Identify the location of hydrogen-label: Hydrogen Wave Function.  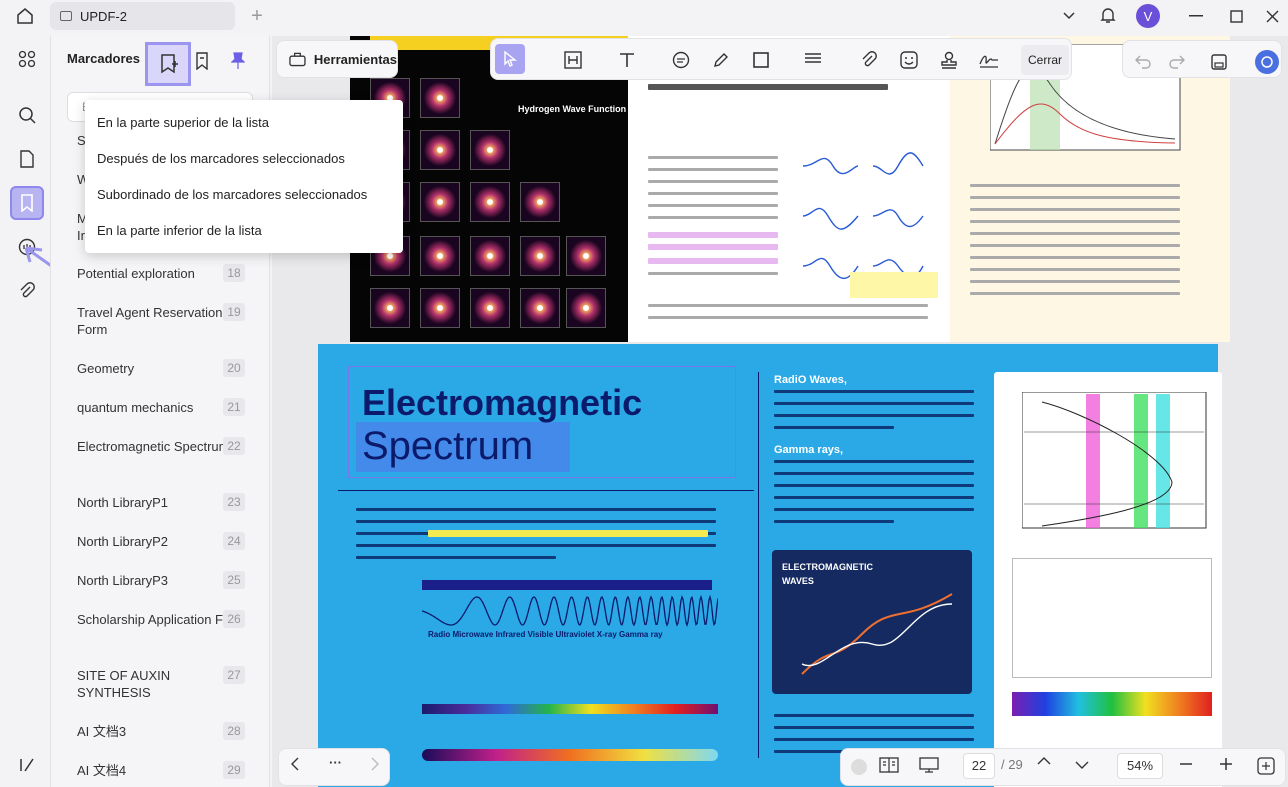
(572, 109).